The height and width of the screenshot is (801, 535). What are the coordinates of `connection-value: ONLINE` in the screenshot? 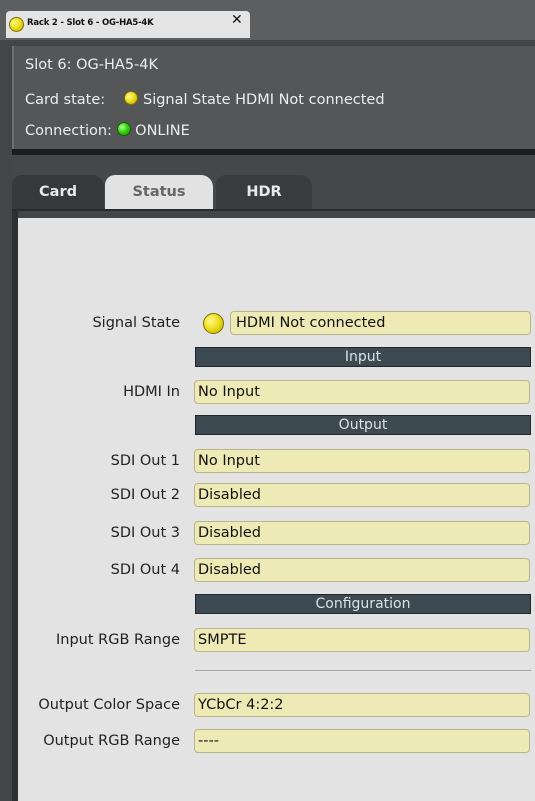 It's located at (162, 131).